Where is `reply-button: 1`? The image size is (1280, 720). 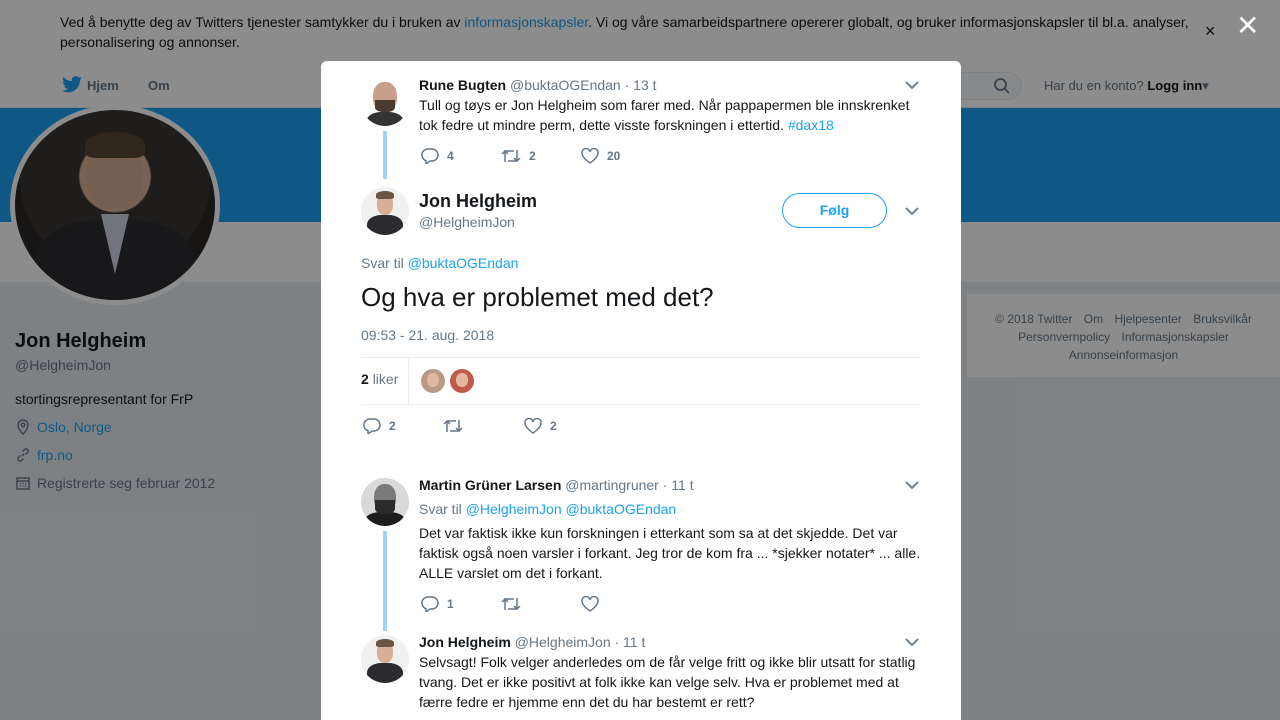 reply-button: 1 is located at coordinates (437, 604).